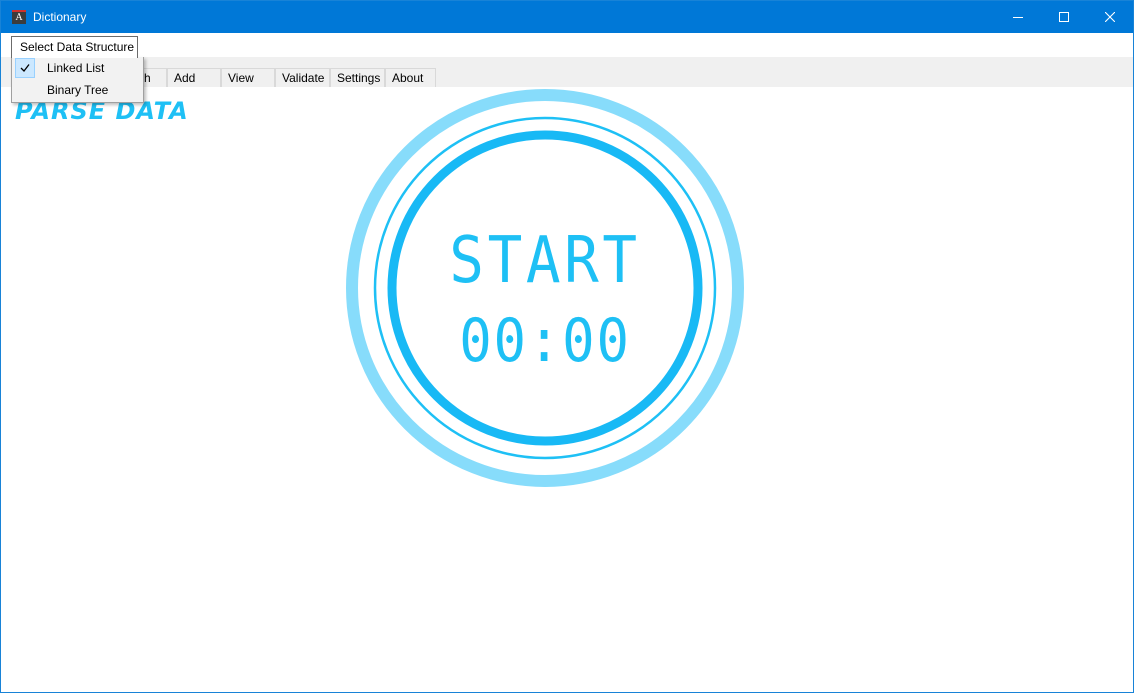 This screenshot has width=1134, height=693. I want to click on maximize-button, so click(1064, 17).